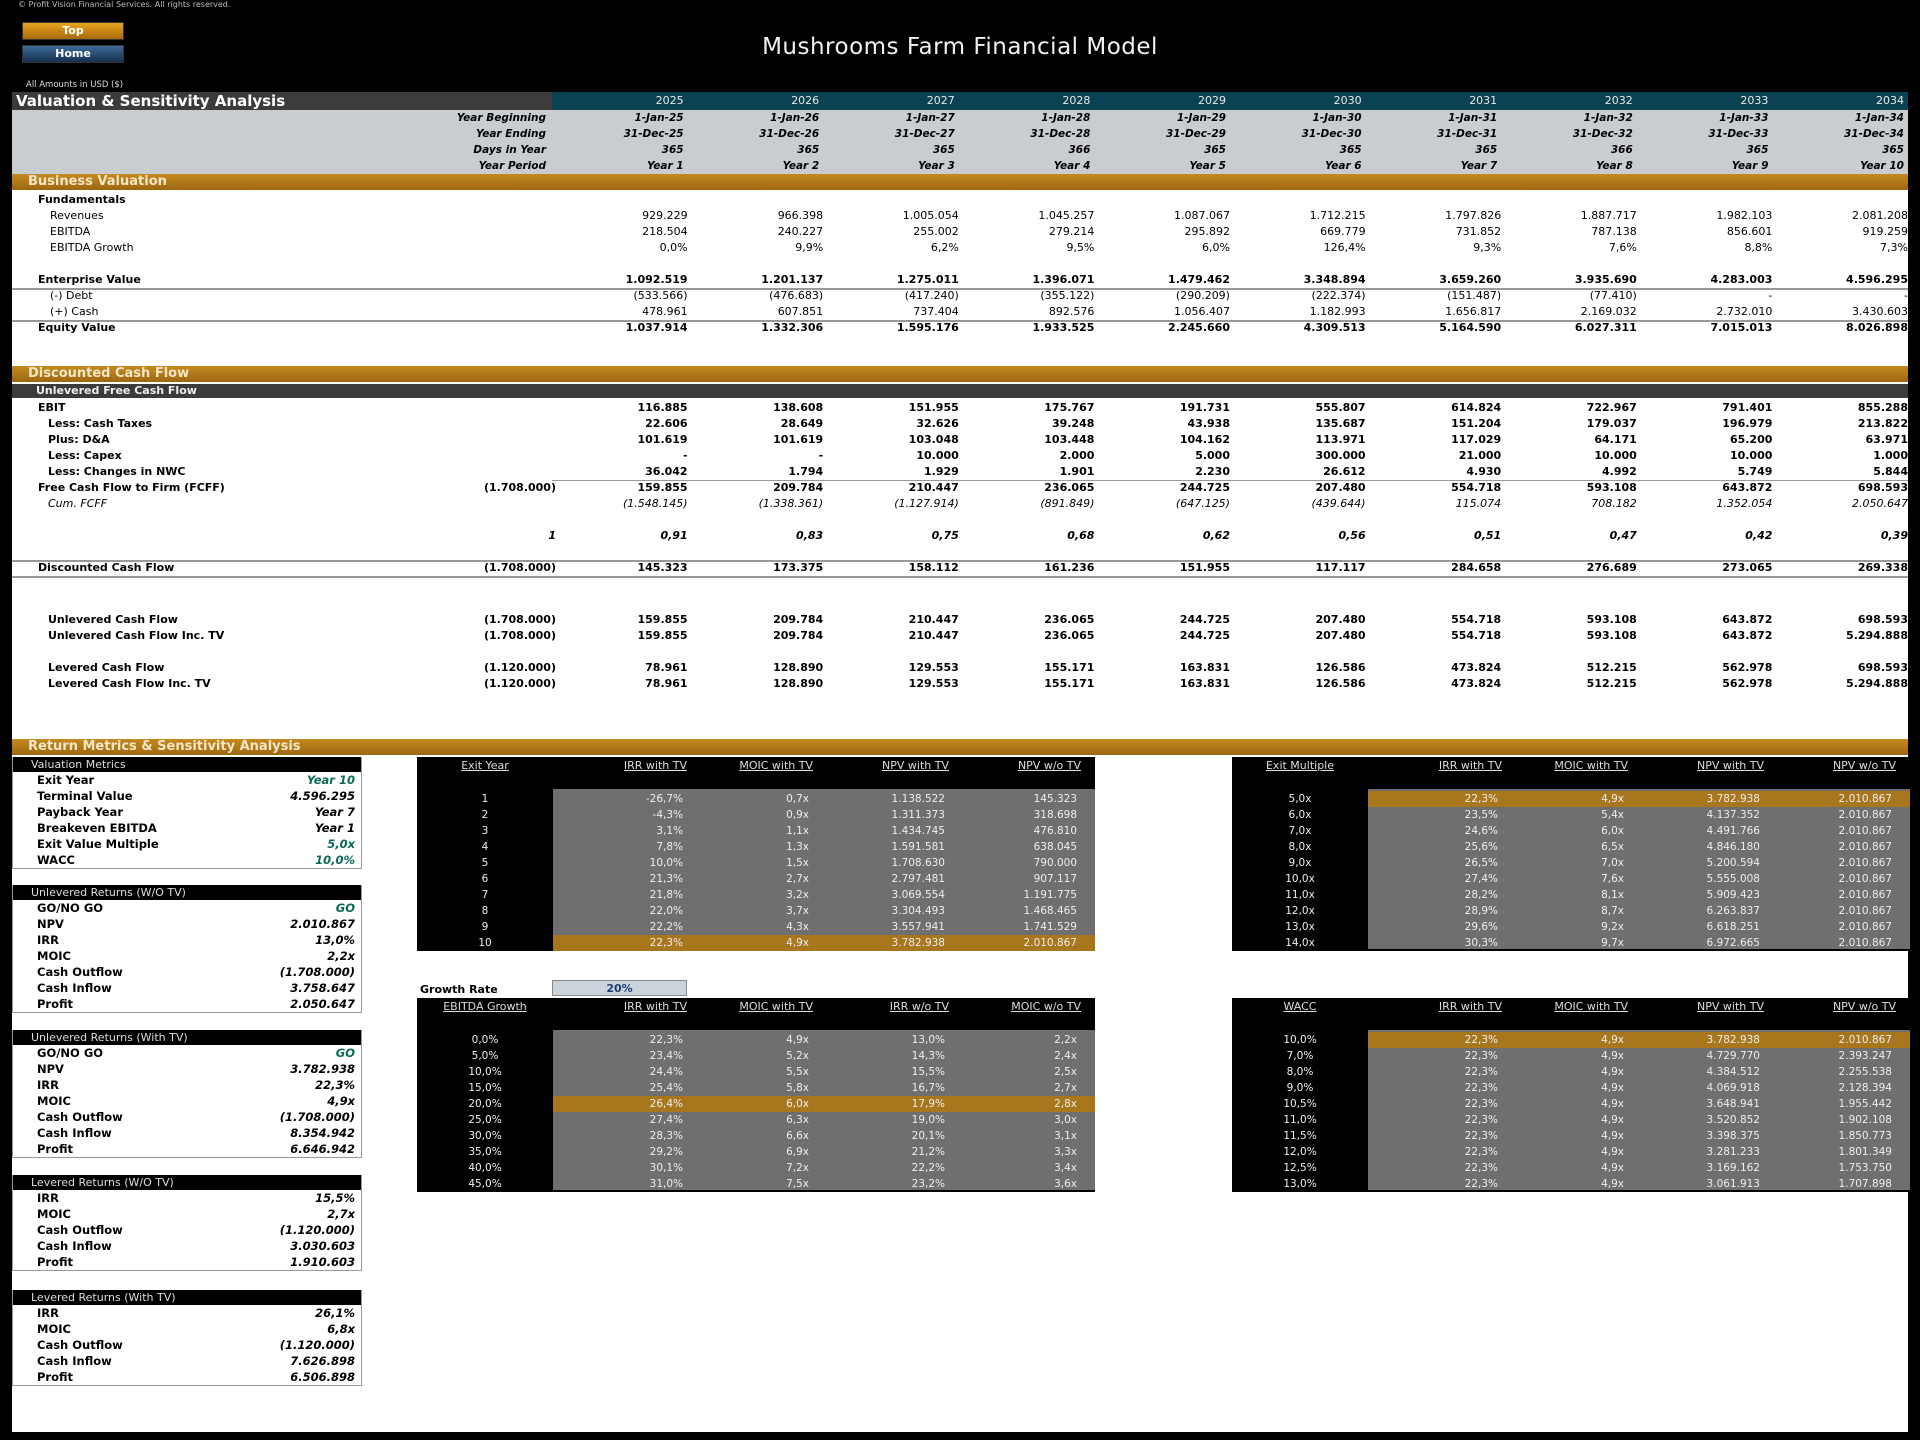  I want to click on cell-value: 7,0x, so click(1612, 863).